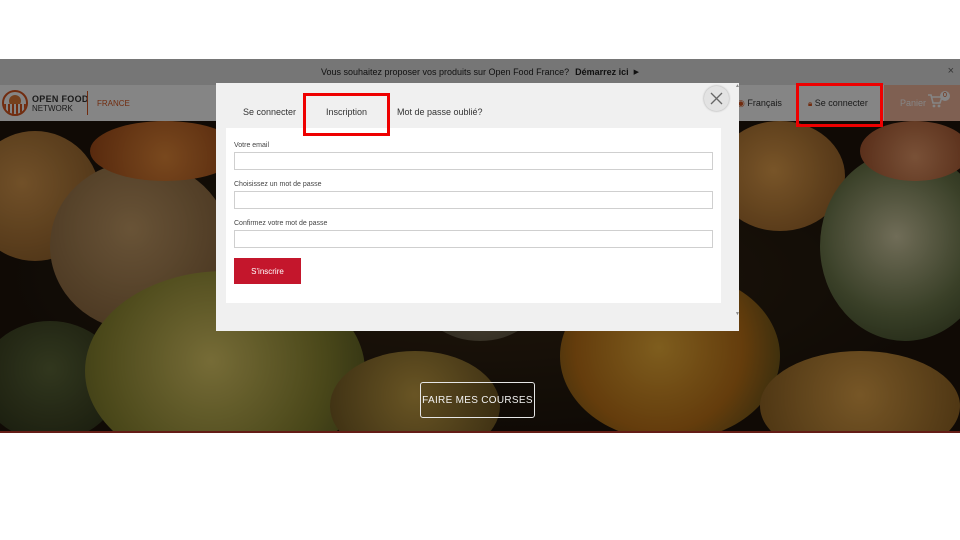 The width and height of the screenshot is (960, 540). What do you see at coordinates (281, 223) in the screenshot?
I see `confirm-password-label: Confirmez votre mot de passe` at bounding box center [281, 223].